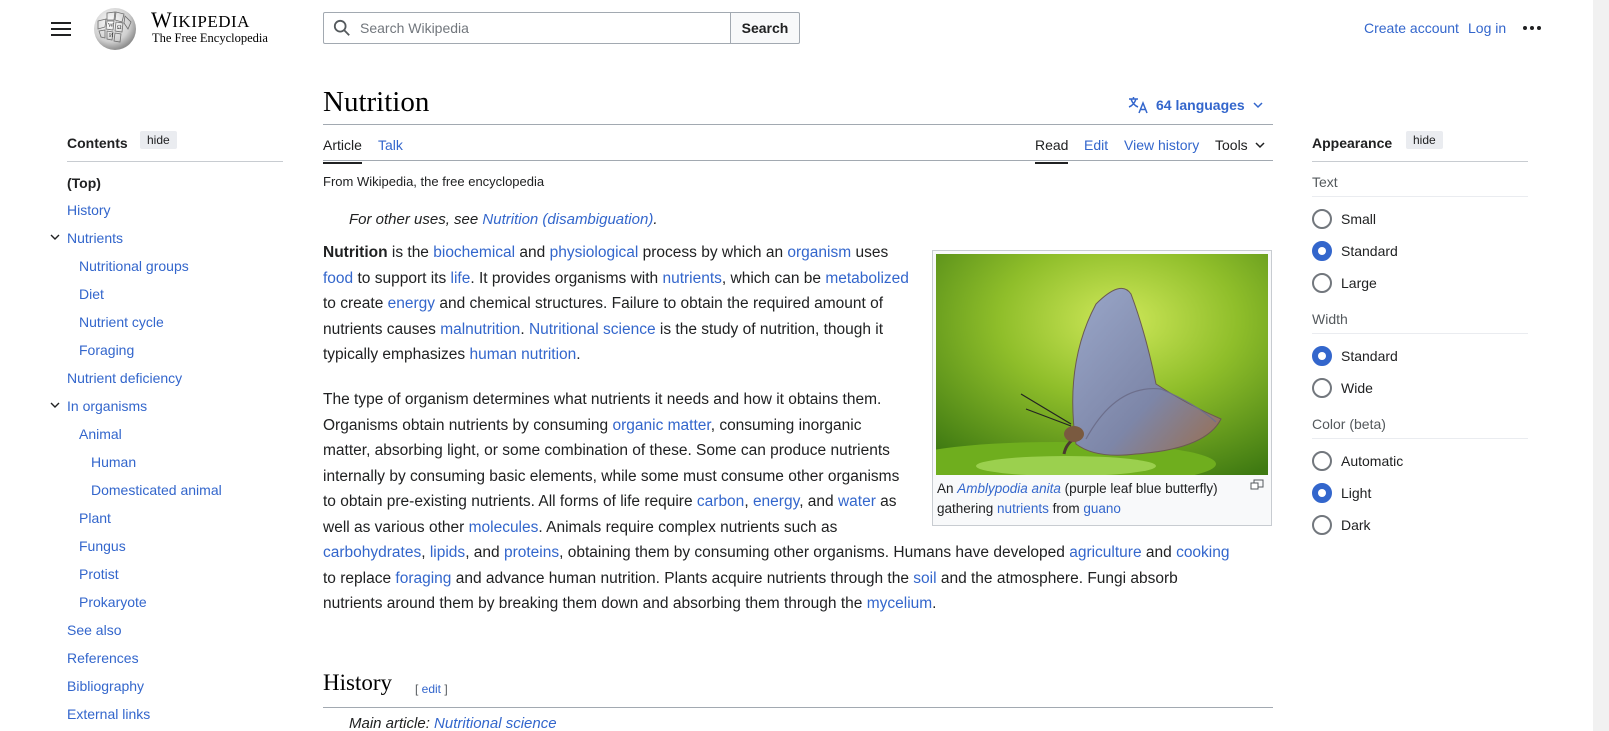  What do you see at coordinates (338, 278) in the screenshot?
I see `link-food: food` at bounding box center [338, 278].